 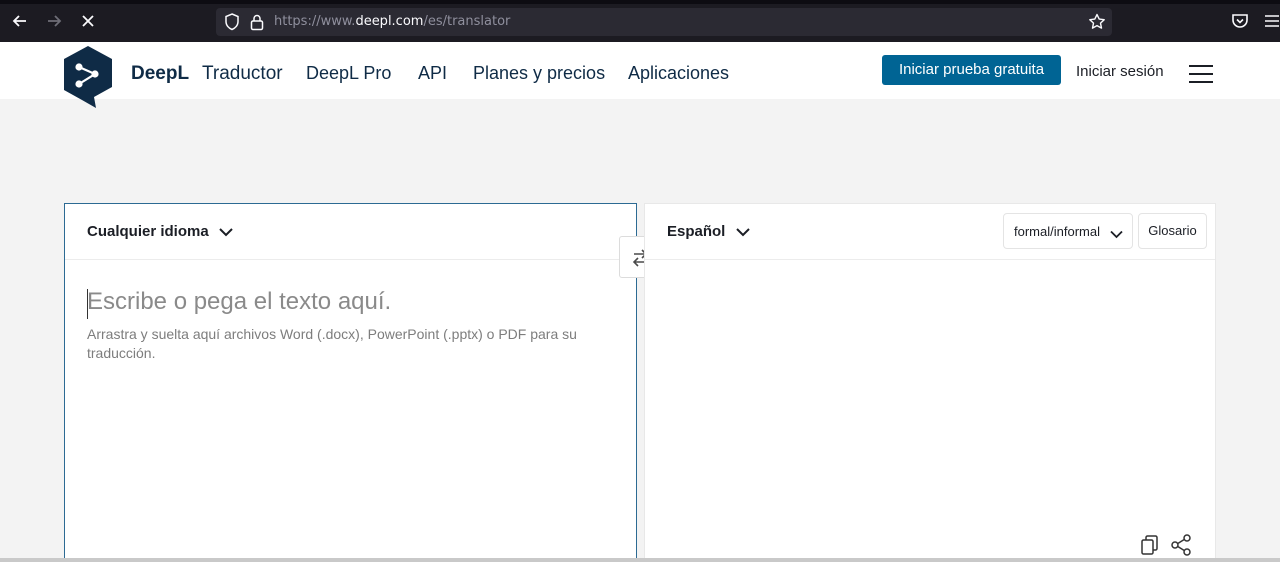 I want to click on source-language-selector: Cualquier idioma, so click(x=160, y=232).